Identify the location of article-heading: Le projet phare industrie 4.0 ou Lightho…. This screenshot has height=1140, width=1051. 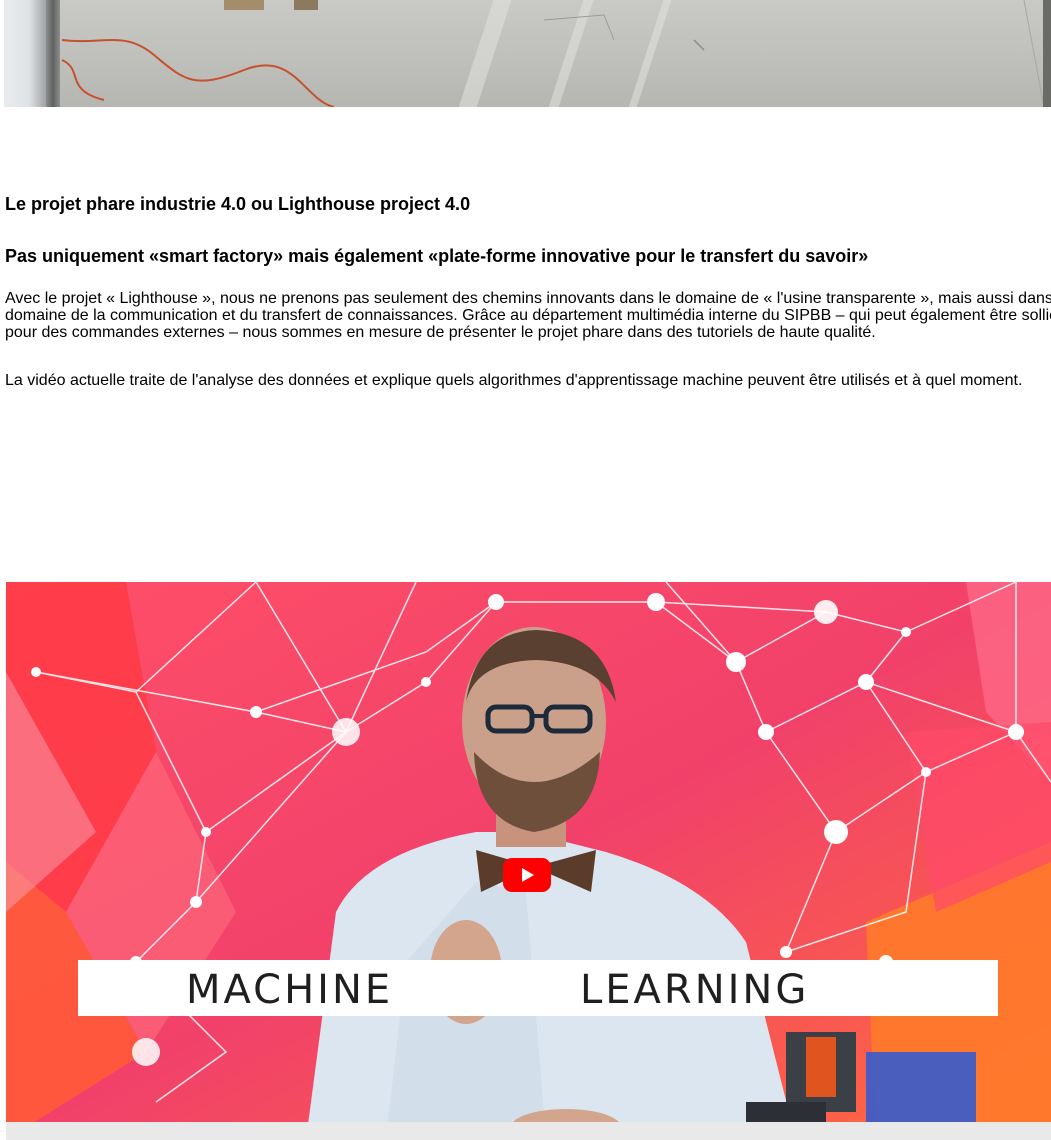
(238, 204).